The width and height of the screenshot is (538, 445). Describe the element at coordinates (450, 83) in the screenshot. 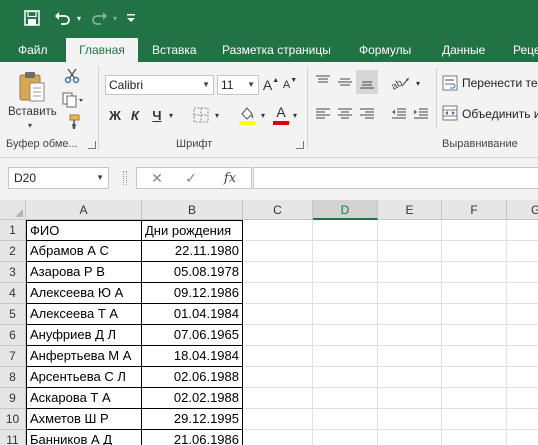

I see `wrap-text-icon` at that location.